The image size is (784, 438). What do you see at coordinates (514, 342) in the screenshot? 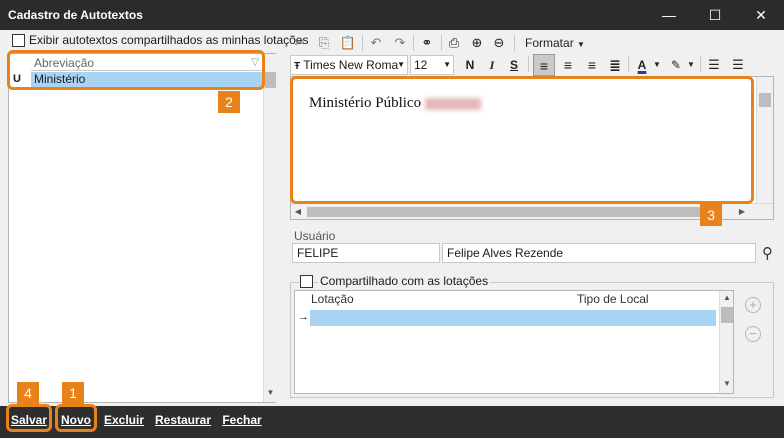
I see `lotacoes-grid: Lotação Tipo de Local → ▲ ▼` at bounding box center [514, 342].